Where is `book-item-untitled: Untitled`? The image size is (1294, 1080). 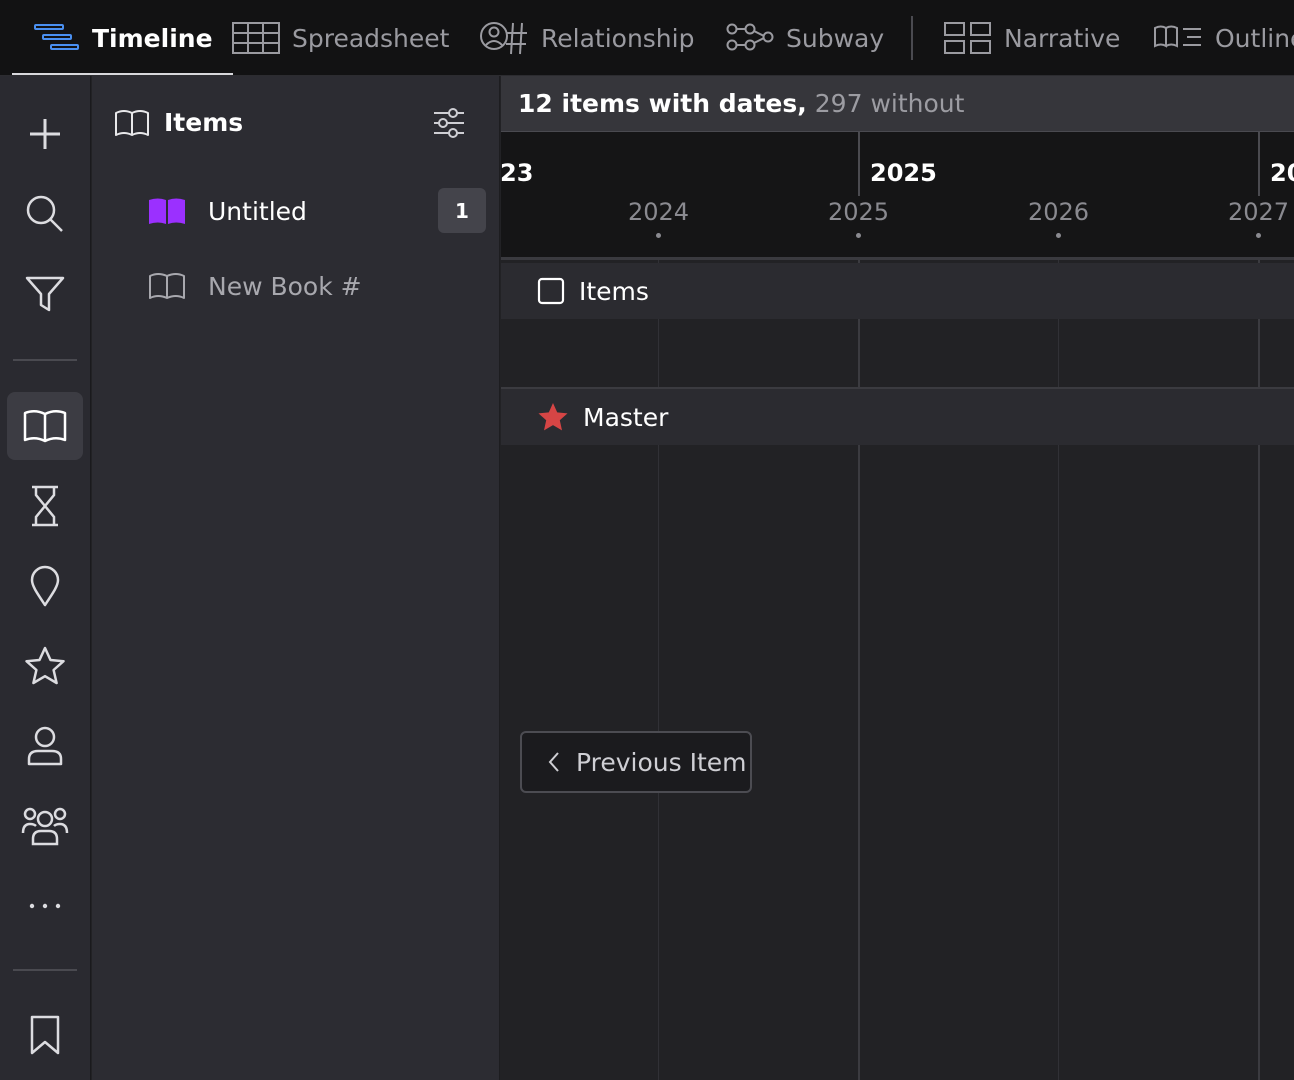 book-item-untitled: Untitled is located at coordinates (227, 211).